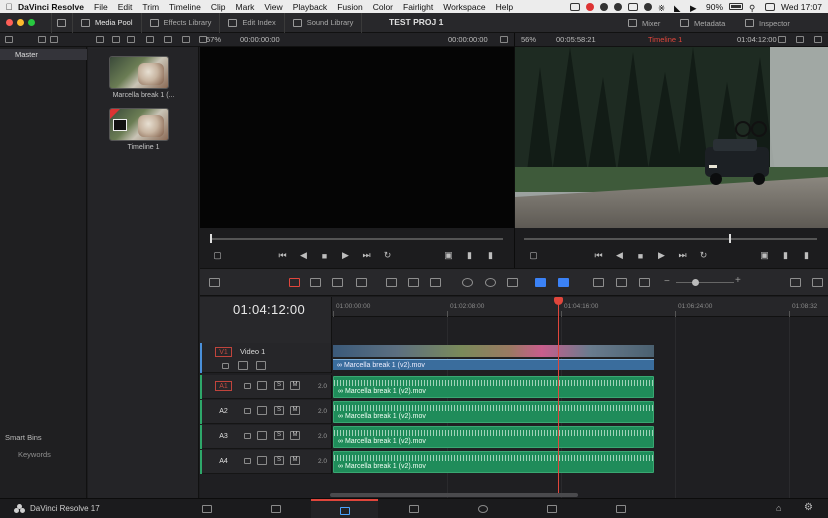  I want to click on time-machine-icon, so click(648, 6).